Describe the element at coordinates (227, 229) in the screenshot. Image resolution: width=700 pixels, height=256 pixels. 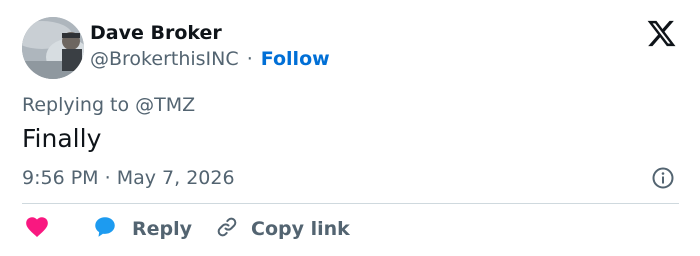
I see `link-icon` at that location.